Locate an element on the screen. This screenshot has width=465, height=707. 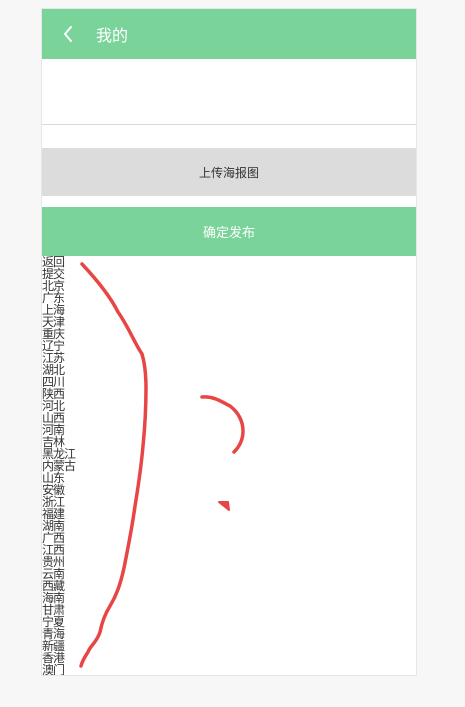
region-item: 澳门 is located at coordinates (72, 669).